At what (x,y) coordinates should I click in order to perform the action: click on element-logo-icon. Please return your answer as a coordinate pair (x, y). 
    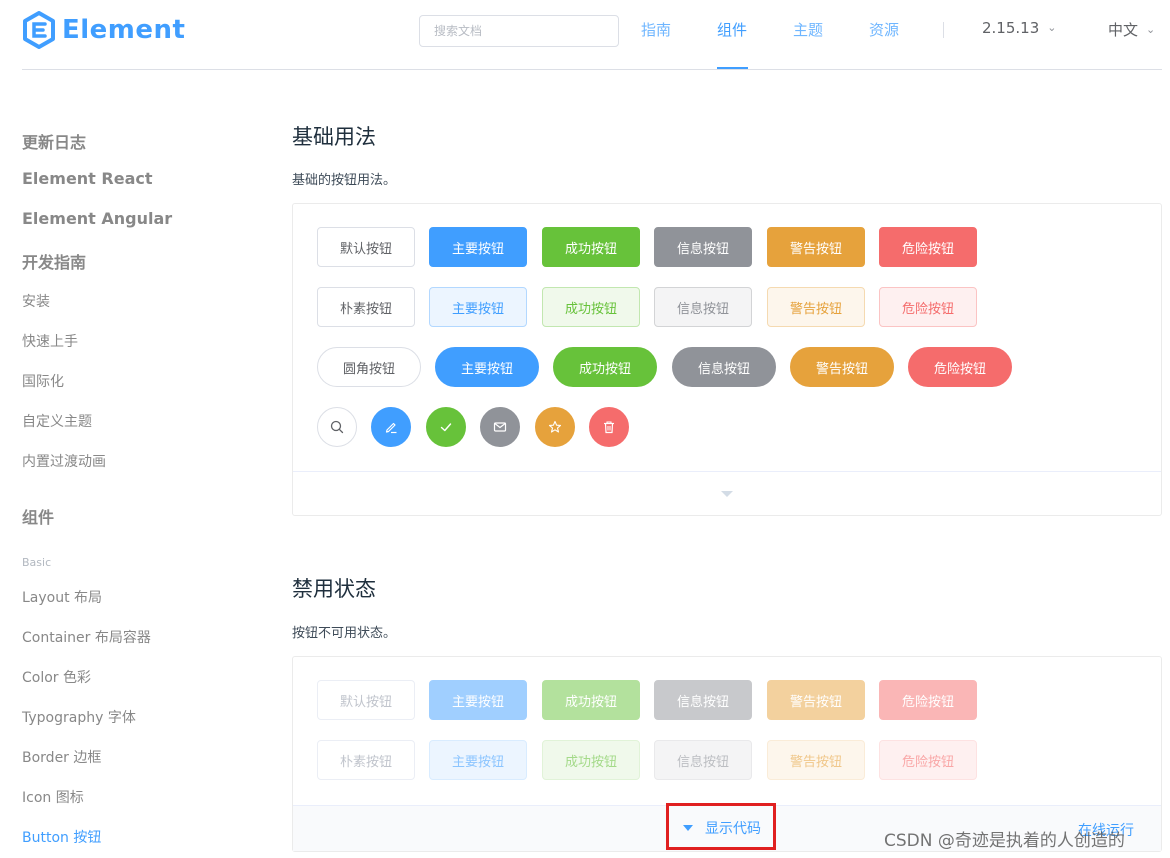
    Looking at the image, I should click on (39, 30).